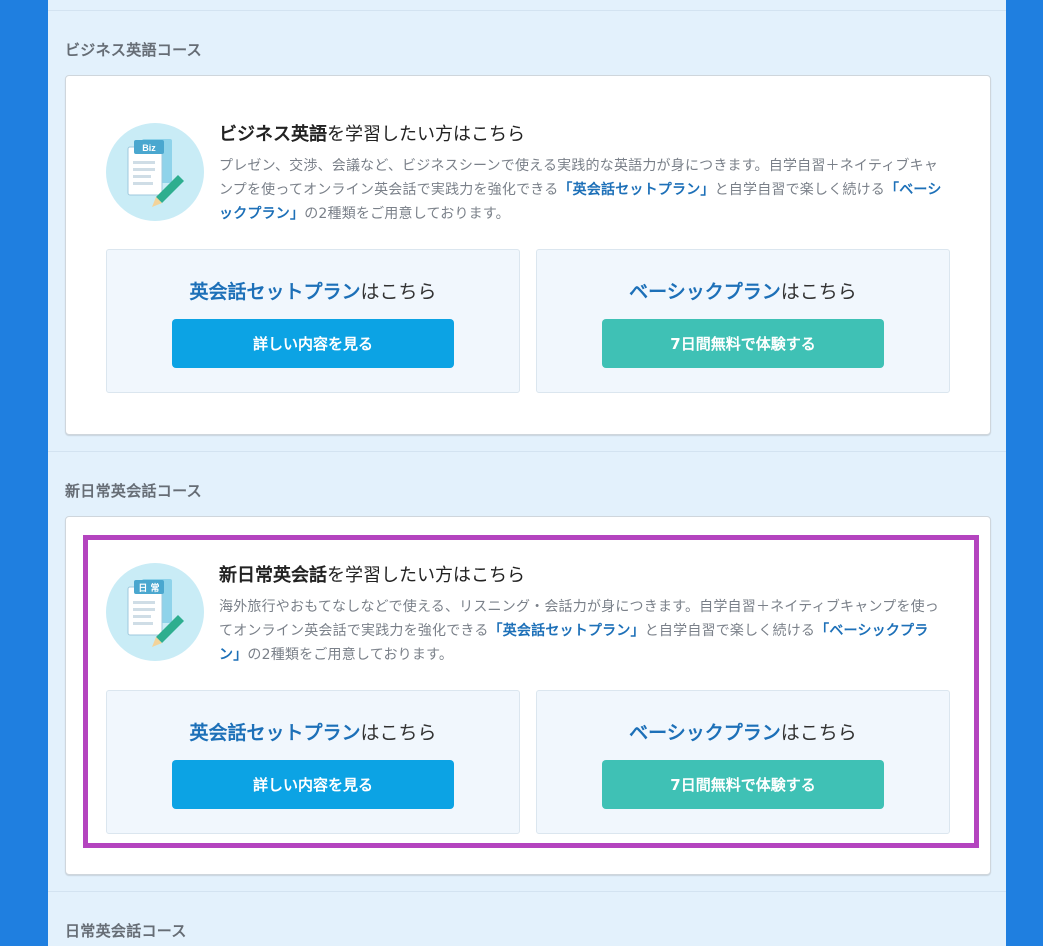 Image resolution: width=1043 pixels, height=946 pixels. What do you see at coordinates (126, 931) in the screenshot?
I see `section-title-daily: 日常英会話コース` at bounding box center [126, 931].